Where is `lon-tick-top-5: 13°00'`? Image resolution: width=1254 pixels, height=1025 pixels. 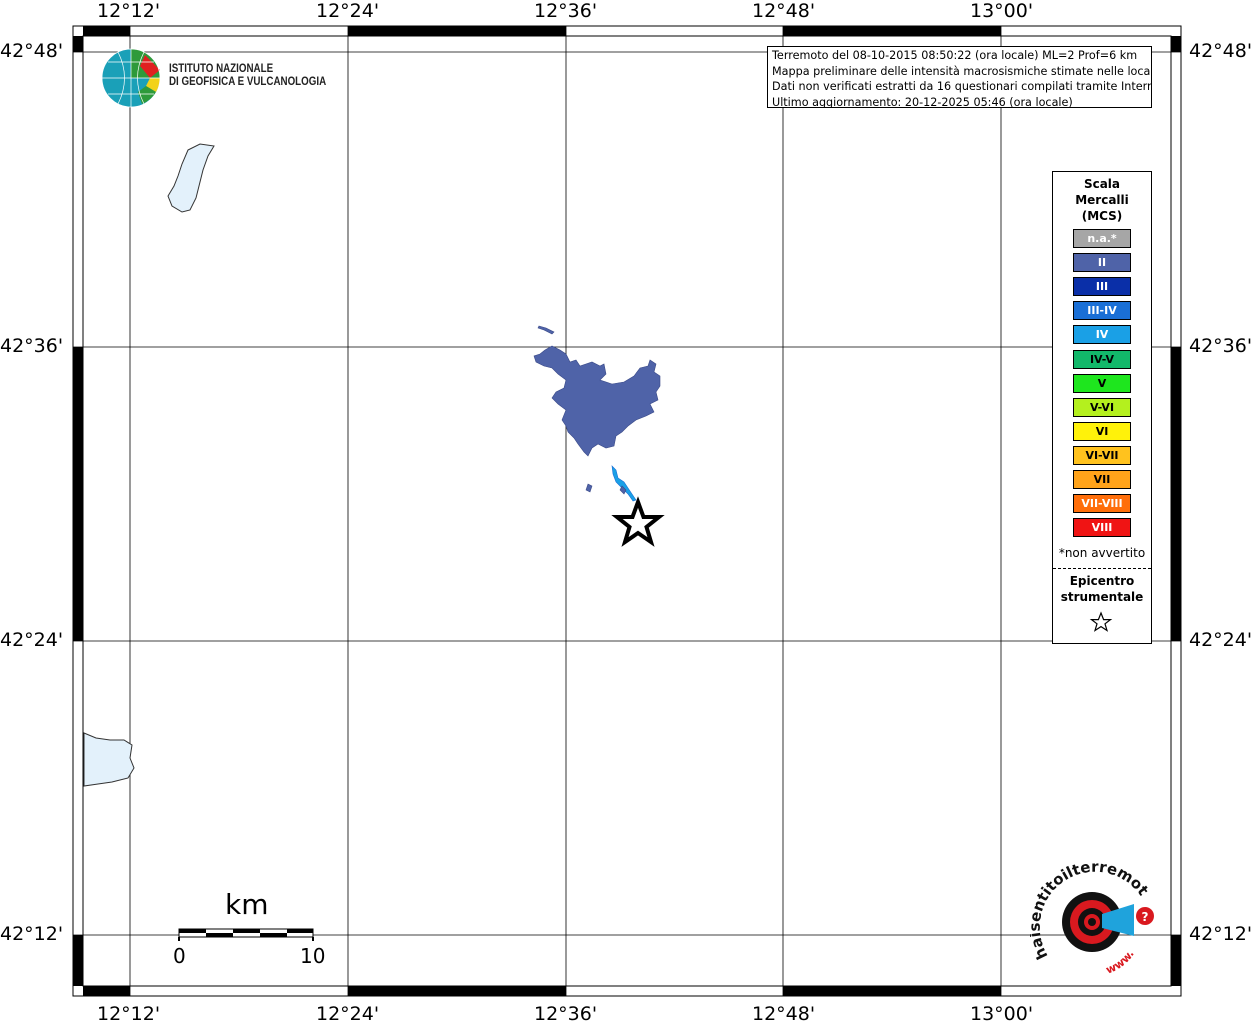
lon-tick-top-5: 13°00' is located at coordinates (1002, 11).